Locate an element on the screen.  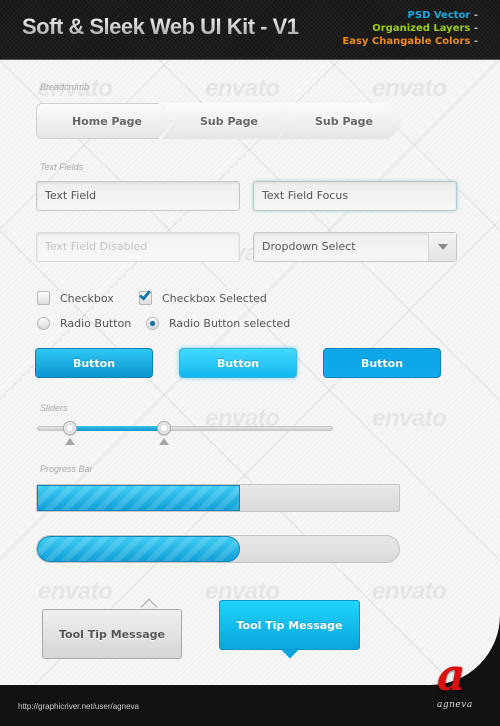
dropdown-toggle is located at coordinates (442, 247).